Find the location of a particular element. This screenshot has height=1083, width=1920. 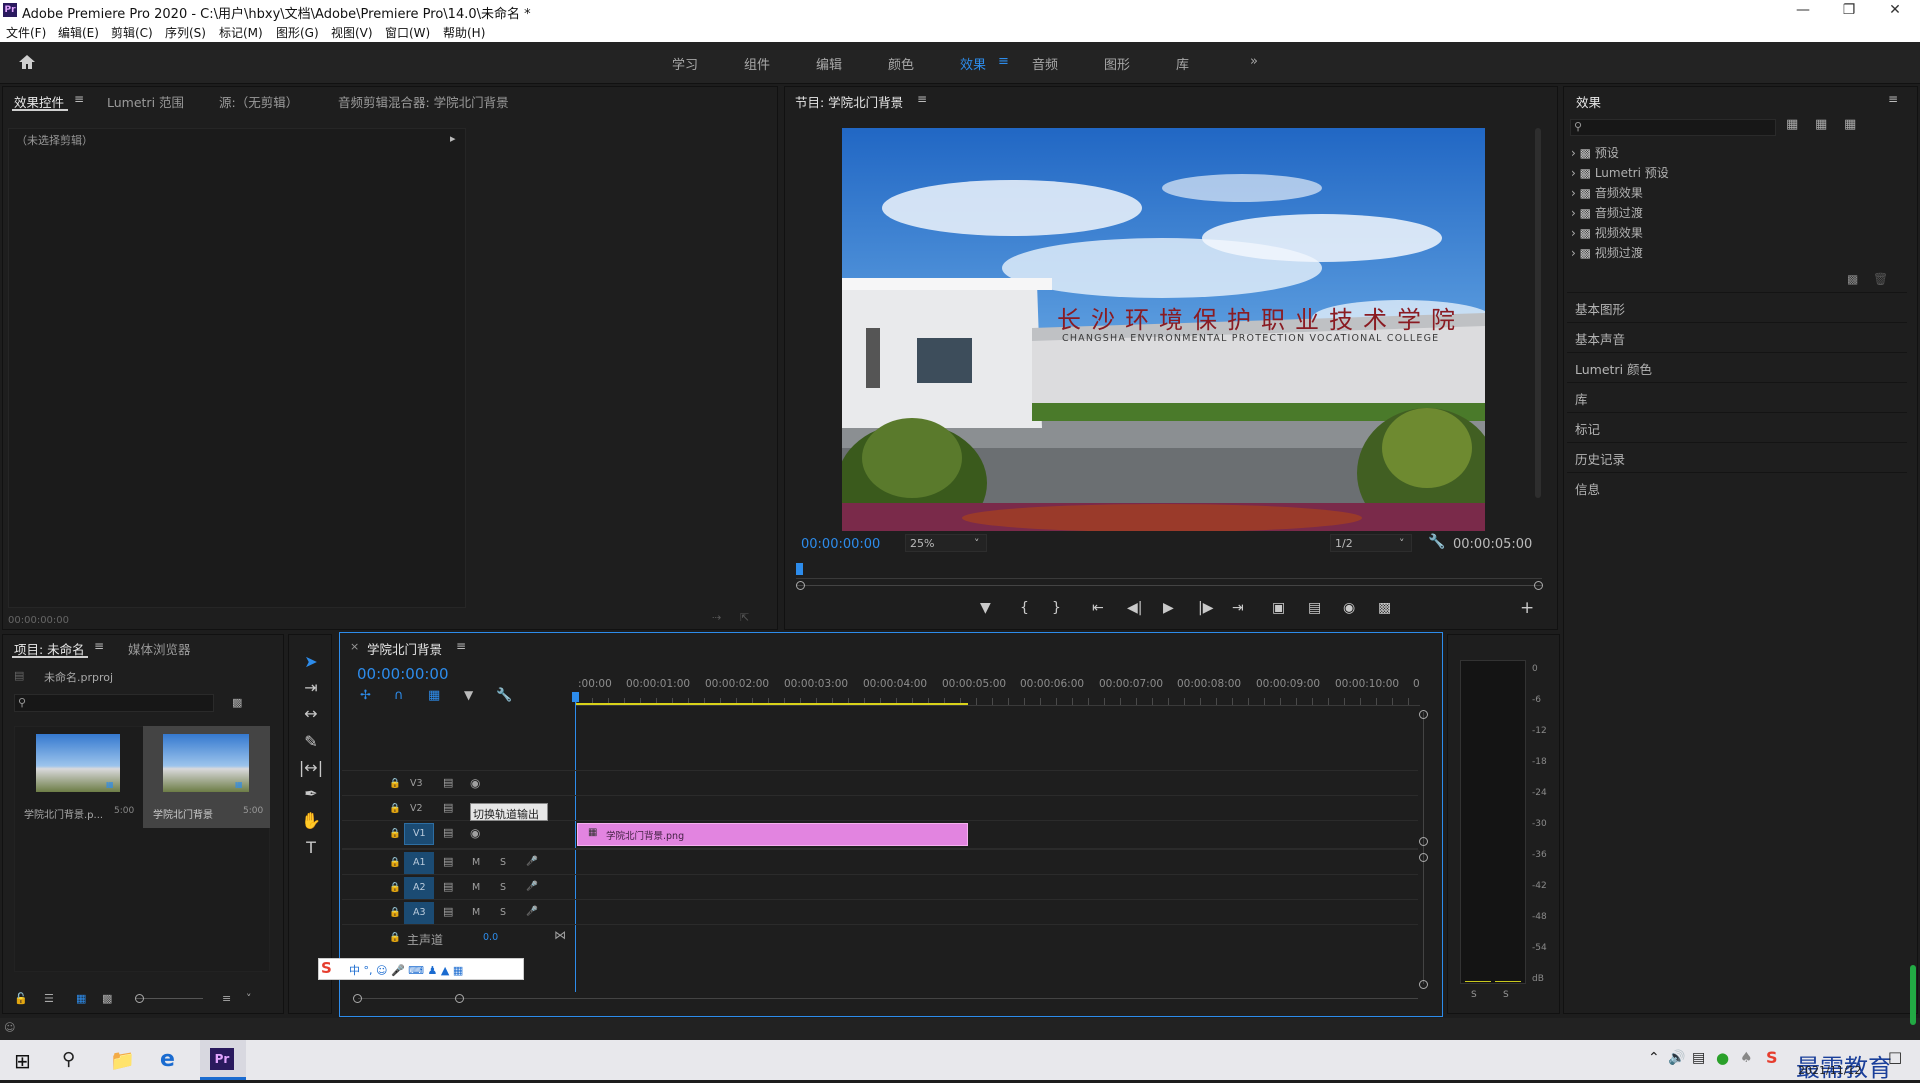

sort-icon: ≡ is located at coordinates (226, 998).